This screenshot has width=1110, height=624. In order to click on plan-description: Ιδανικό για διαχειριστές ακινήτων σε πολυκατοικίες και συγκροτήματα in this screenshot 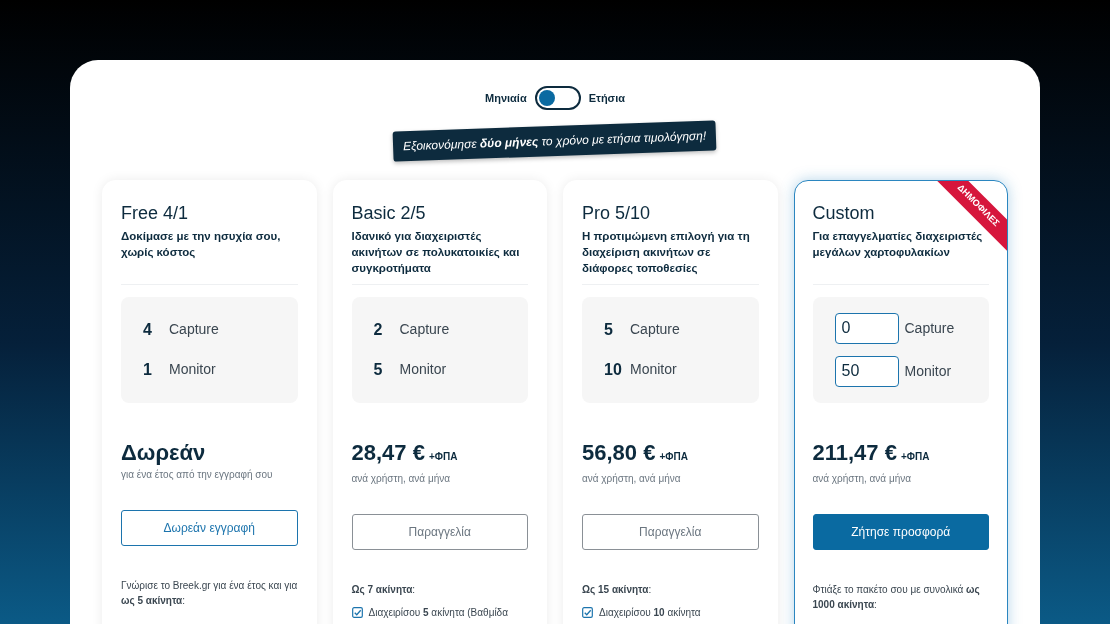, I will do `click(436, 252)`.